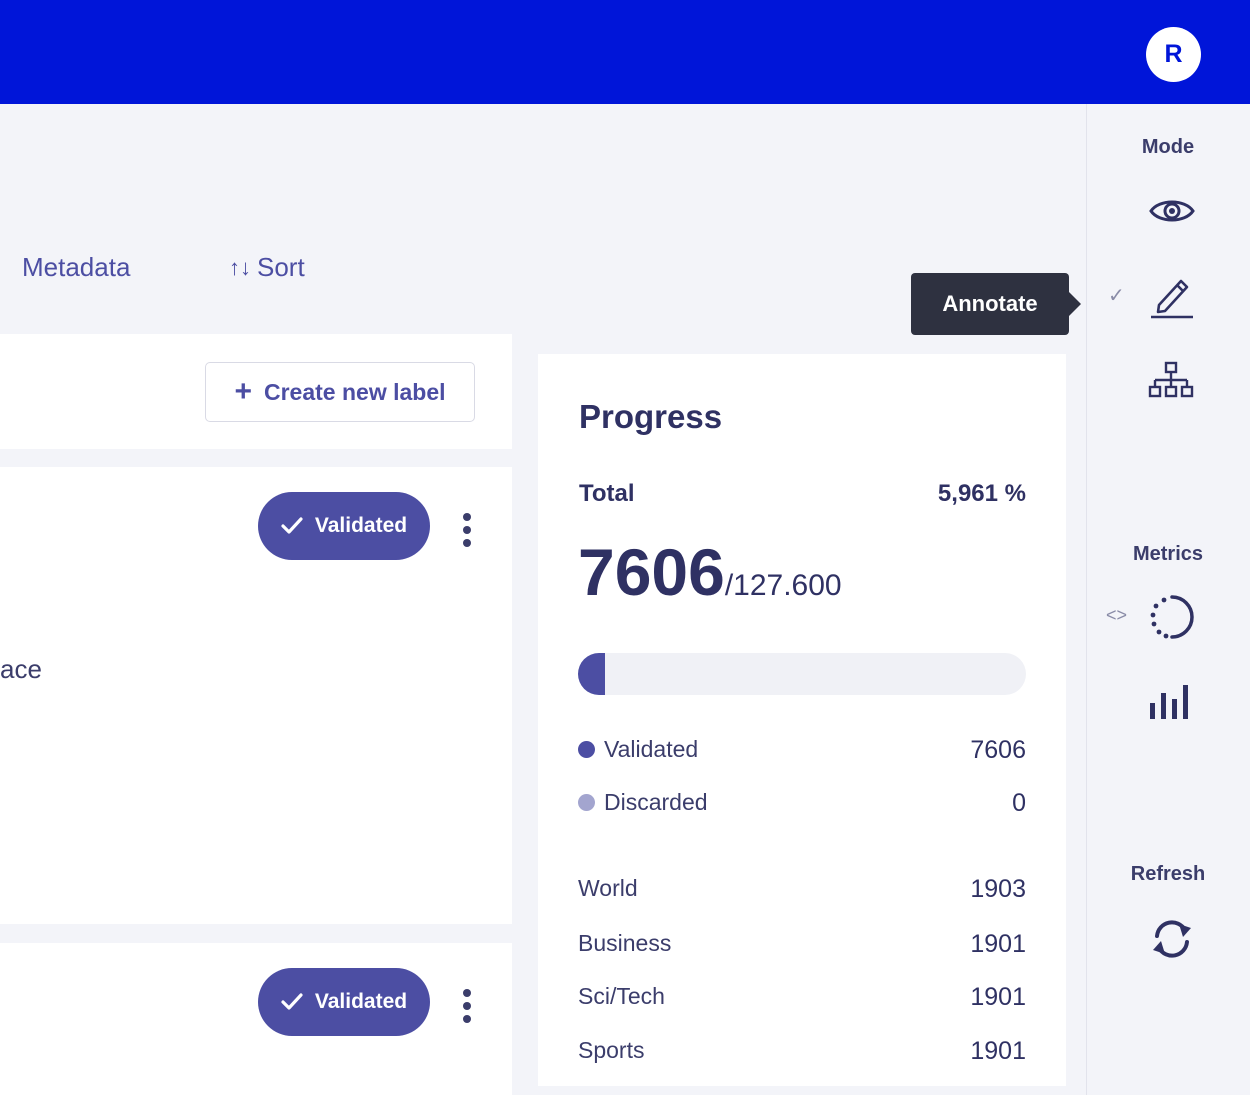 Image resolution: width=1250 pixels, height=1095 pixels. What do you see at coordinates (355, 391) in the screenshot?
I see `create-label-text: Create new label` at bounding box center [355, 391].